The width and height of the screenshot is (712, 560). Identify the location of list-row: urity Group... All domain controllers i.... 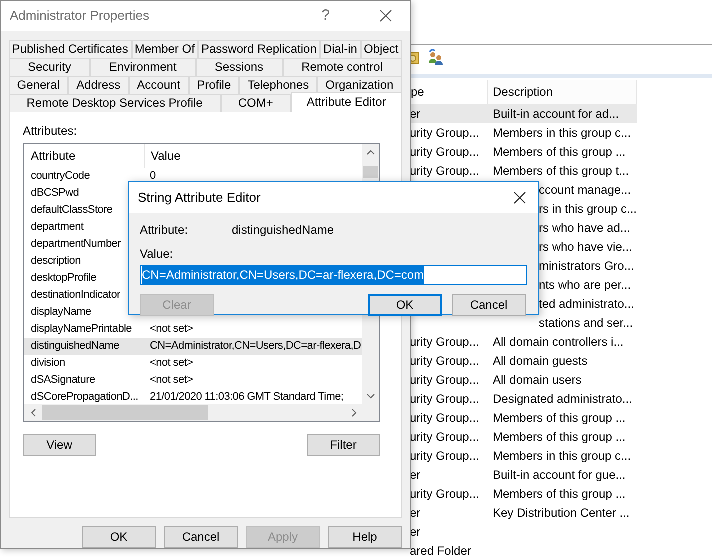
(523, 341).